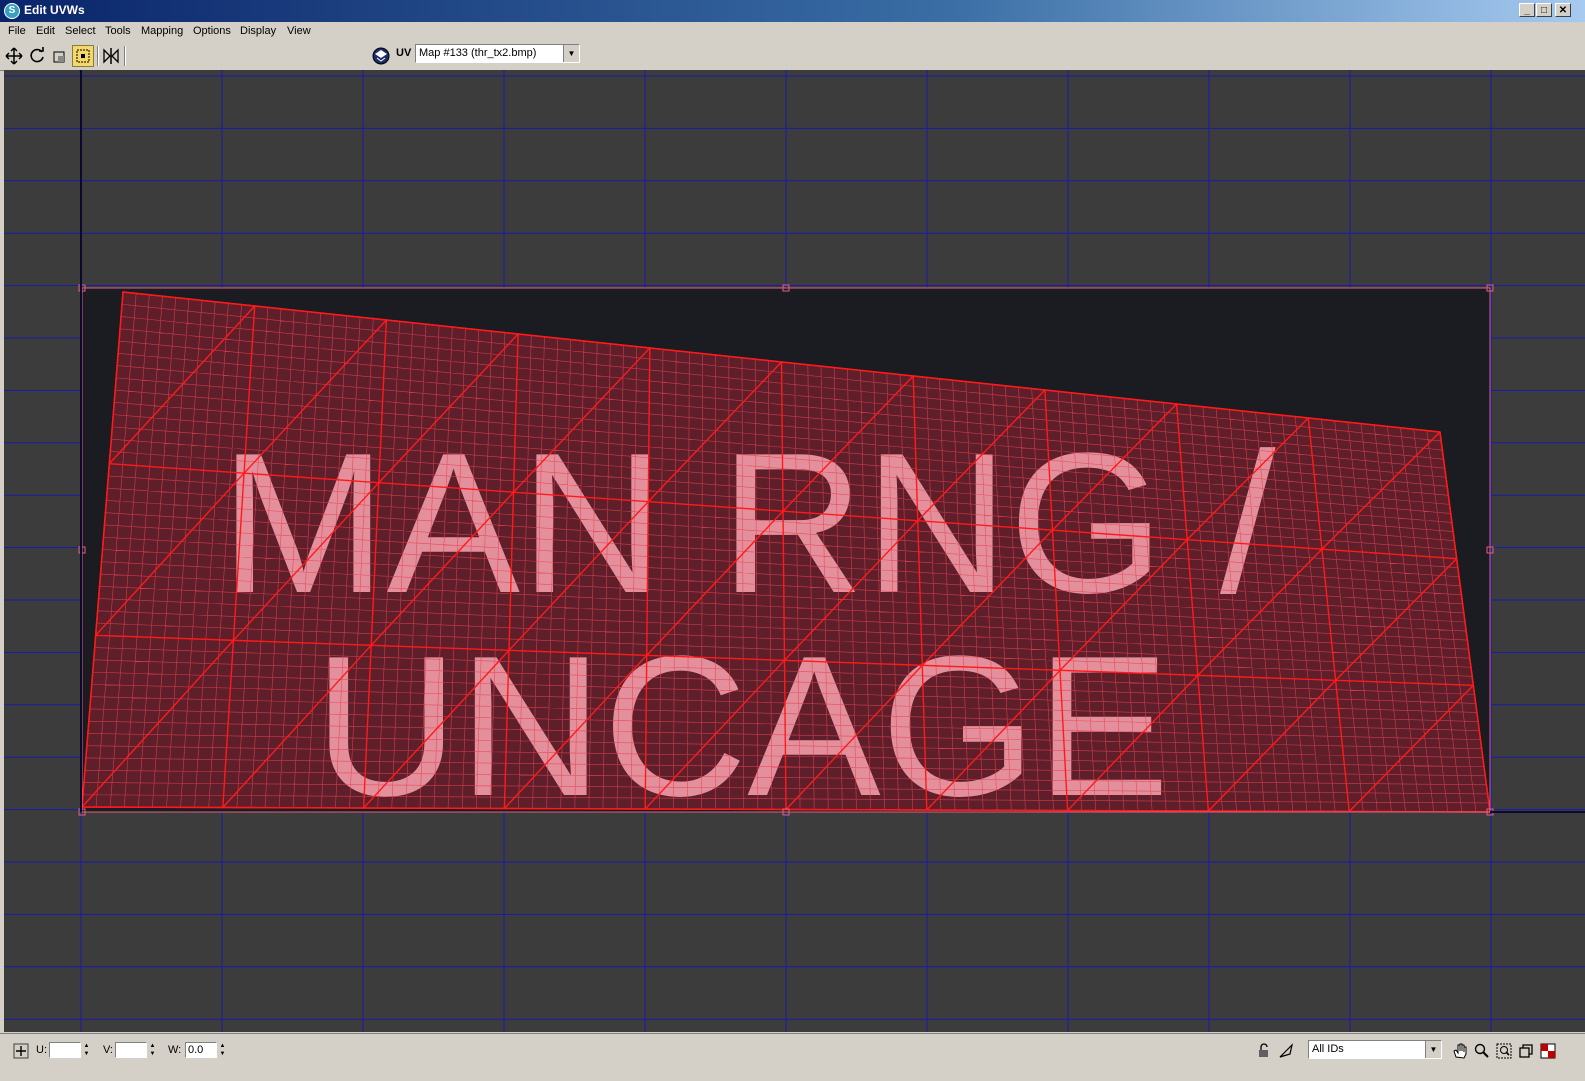  Describe the element at coordinates (1504, 1051) in the screenshot. I see `zoom-region-icon` at that location.